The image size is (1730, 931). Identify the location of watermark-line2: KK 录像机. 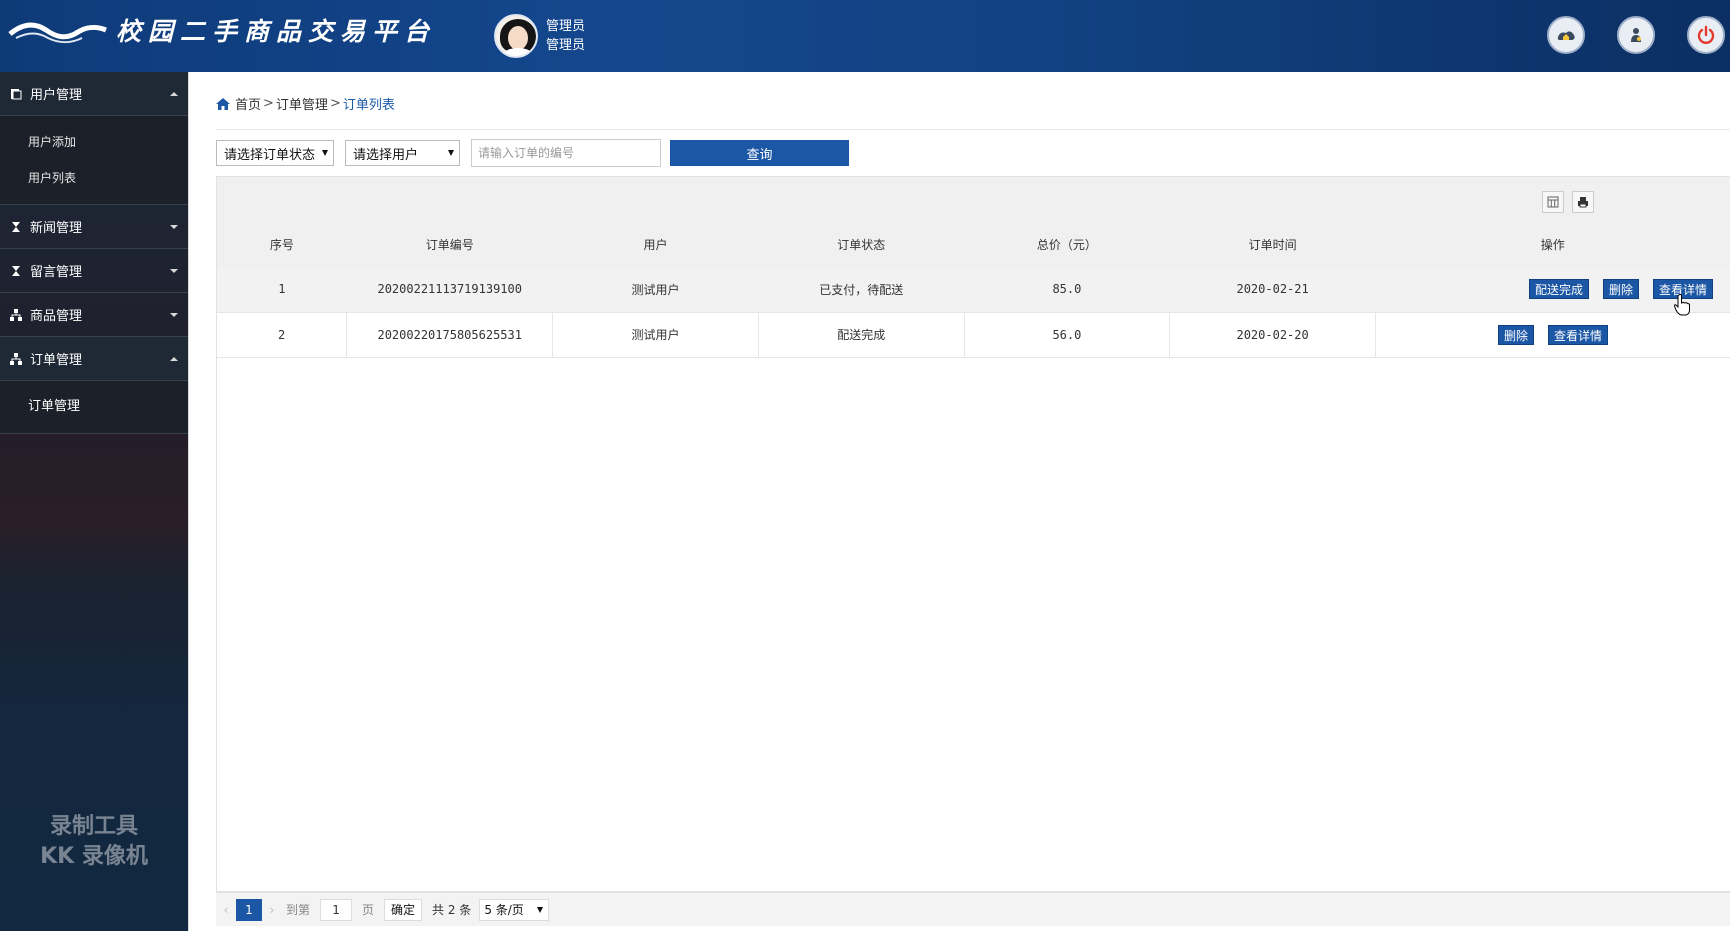
(94, 856).